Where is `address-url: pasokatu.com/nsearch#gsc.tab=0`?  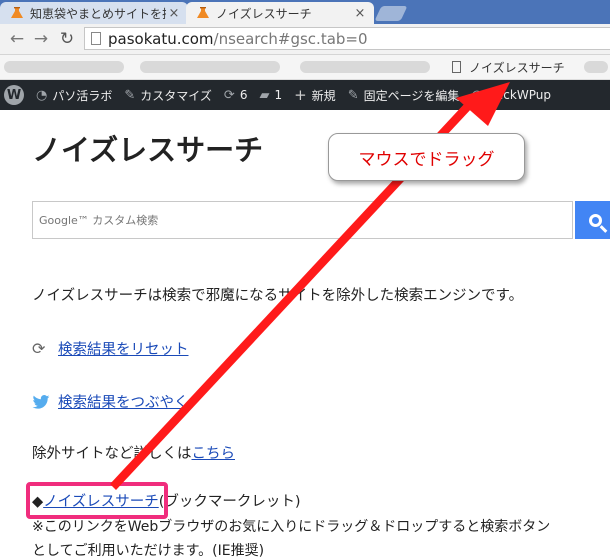 address-url: pasokatu.com/nsearch#gsc.tab=0 is located at coordinates (238, 38).